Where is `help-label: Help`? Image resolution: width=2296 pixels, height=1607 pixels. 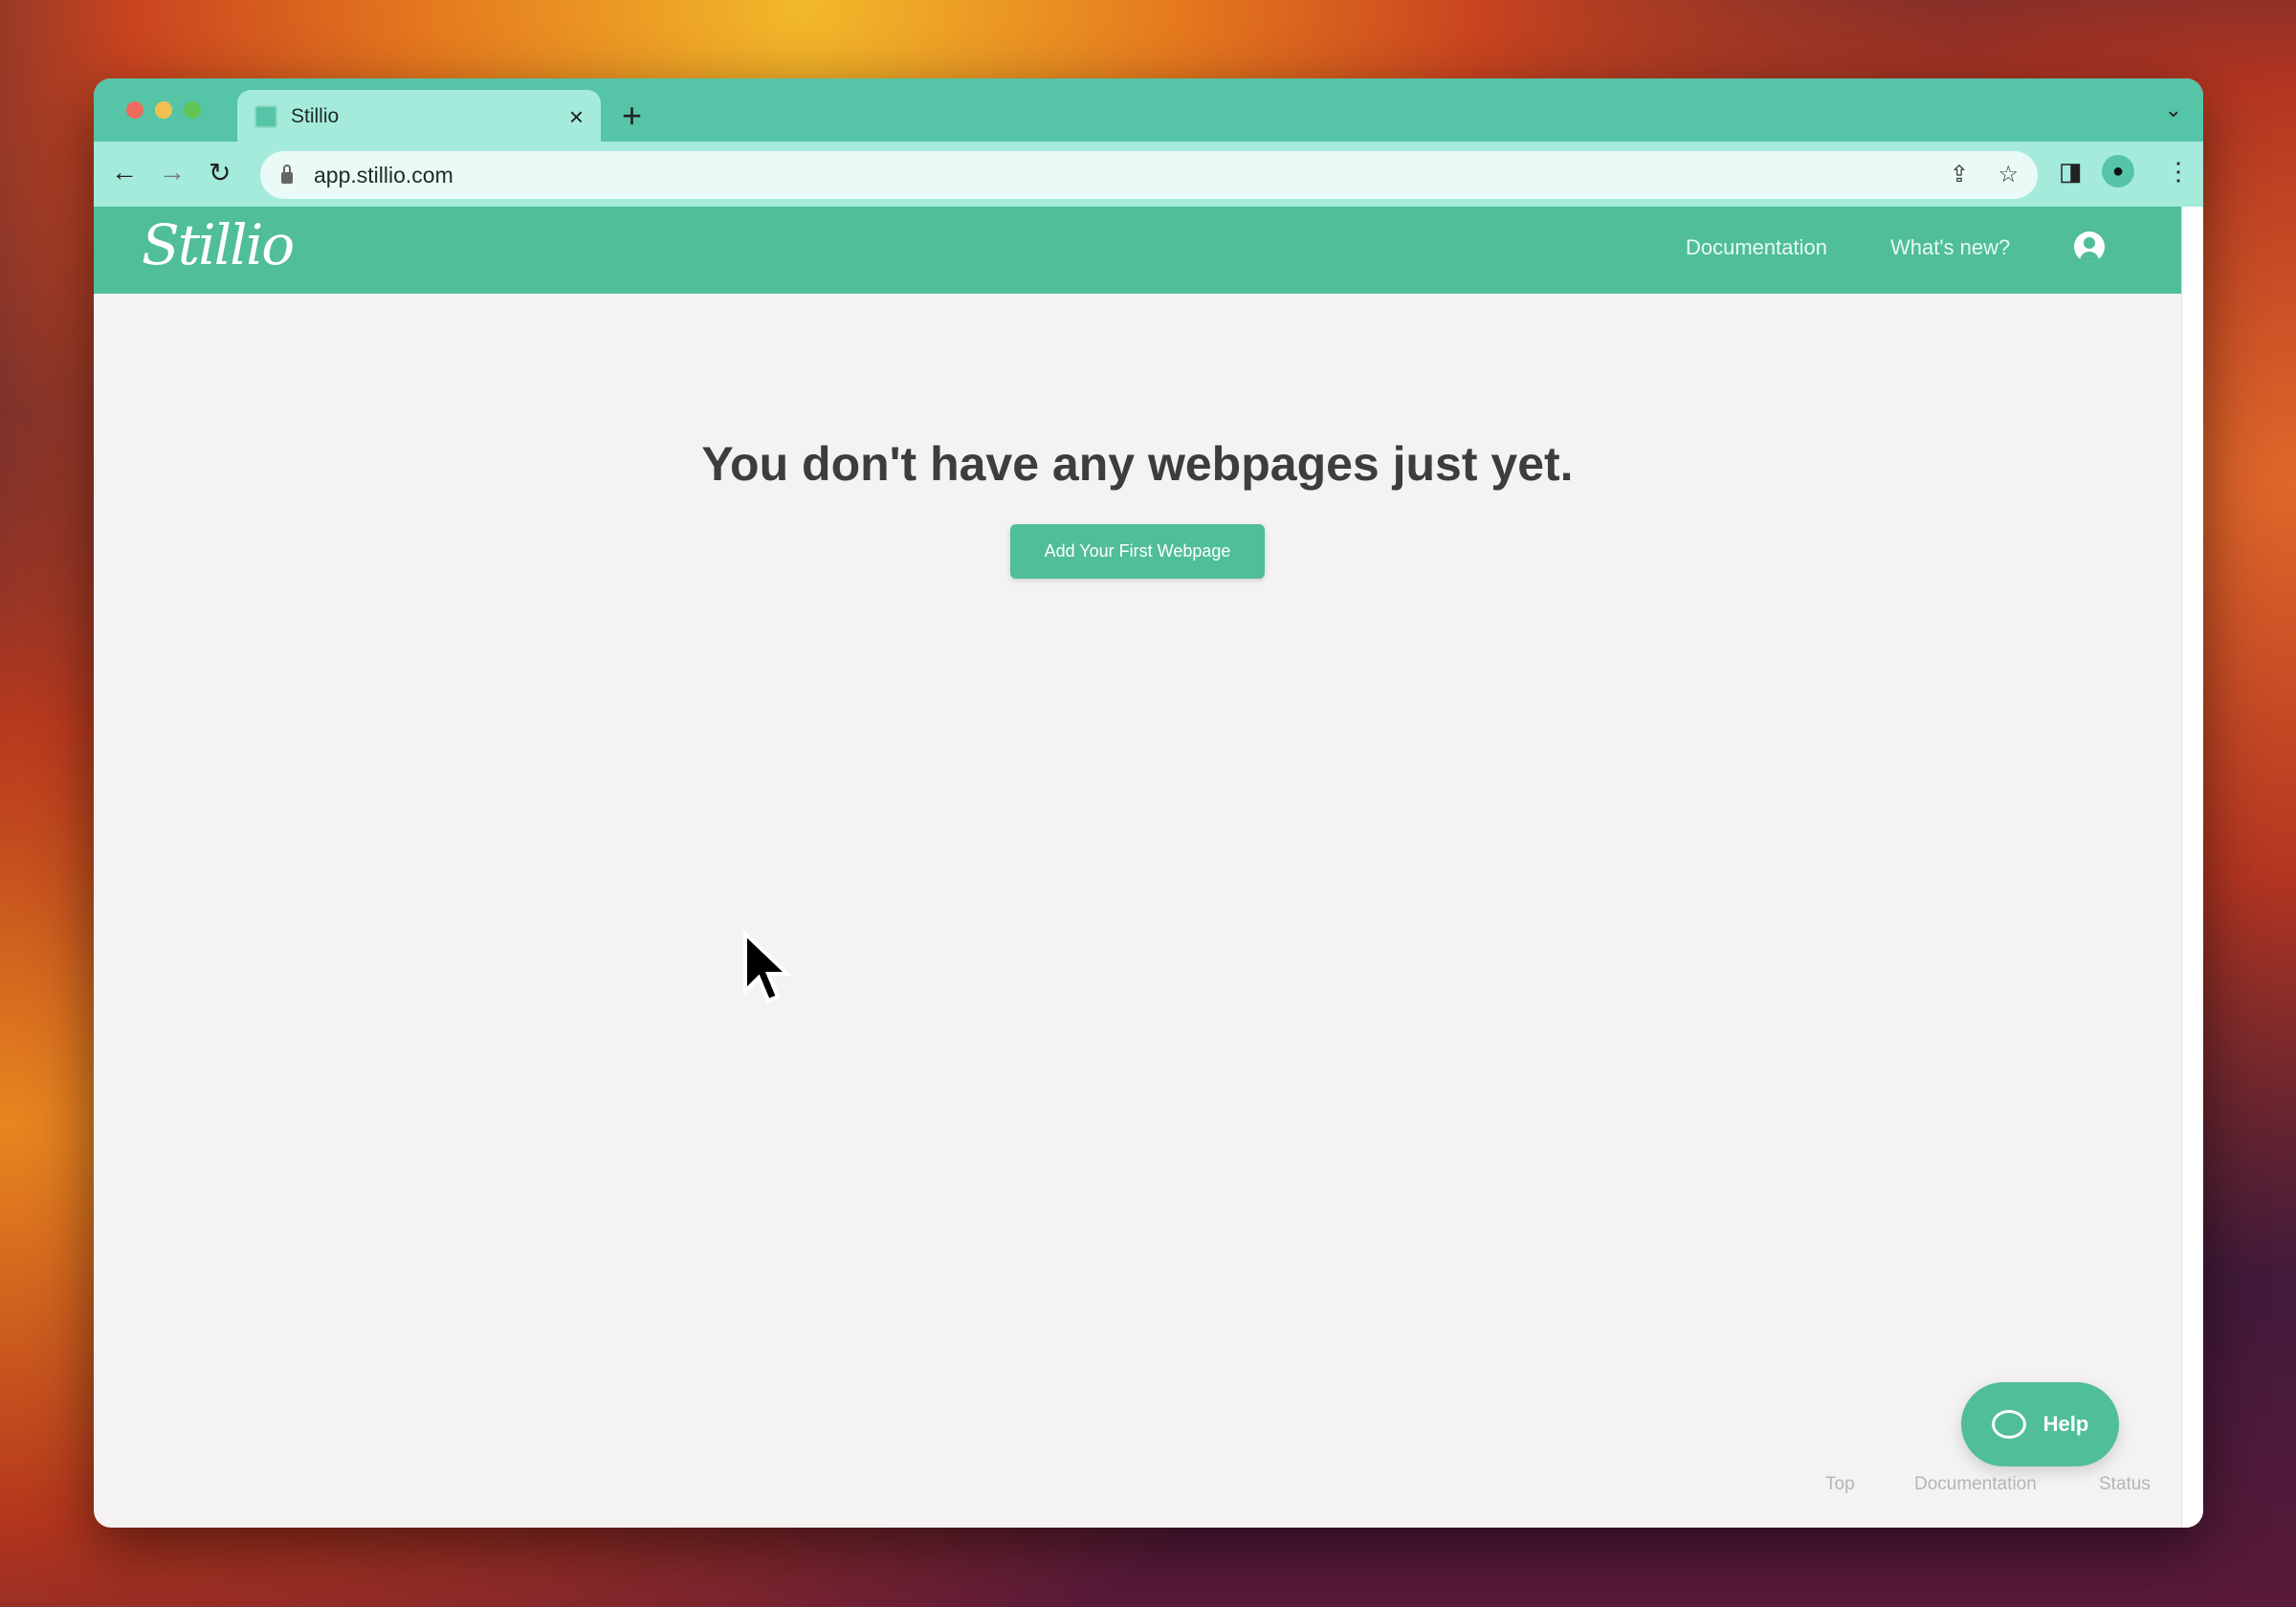 help-label: Help is located at coordinates (2066, 1424).